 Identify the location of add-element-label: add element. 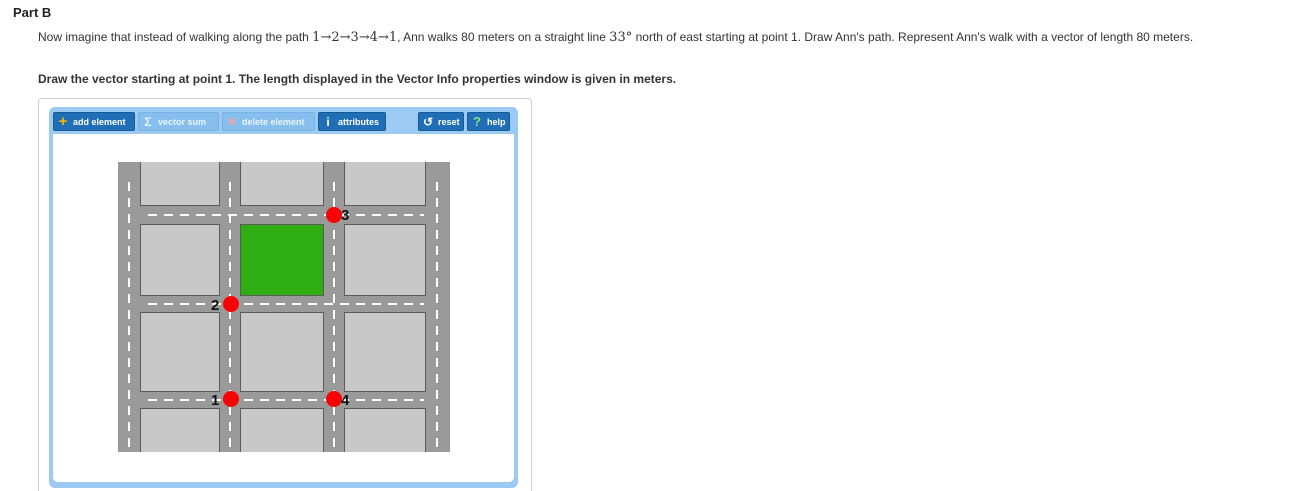
(99, 121).